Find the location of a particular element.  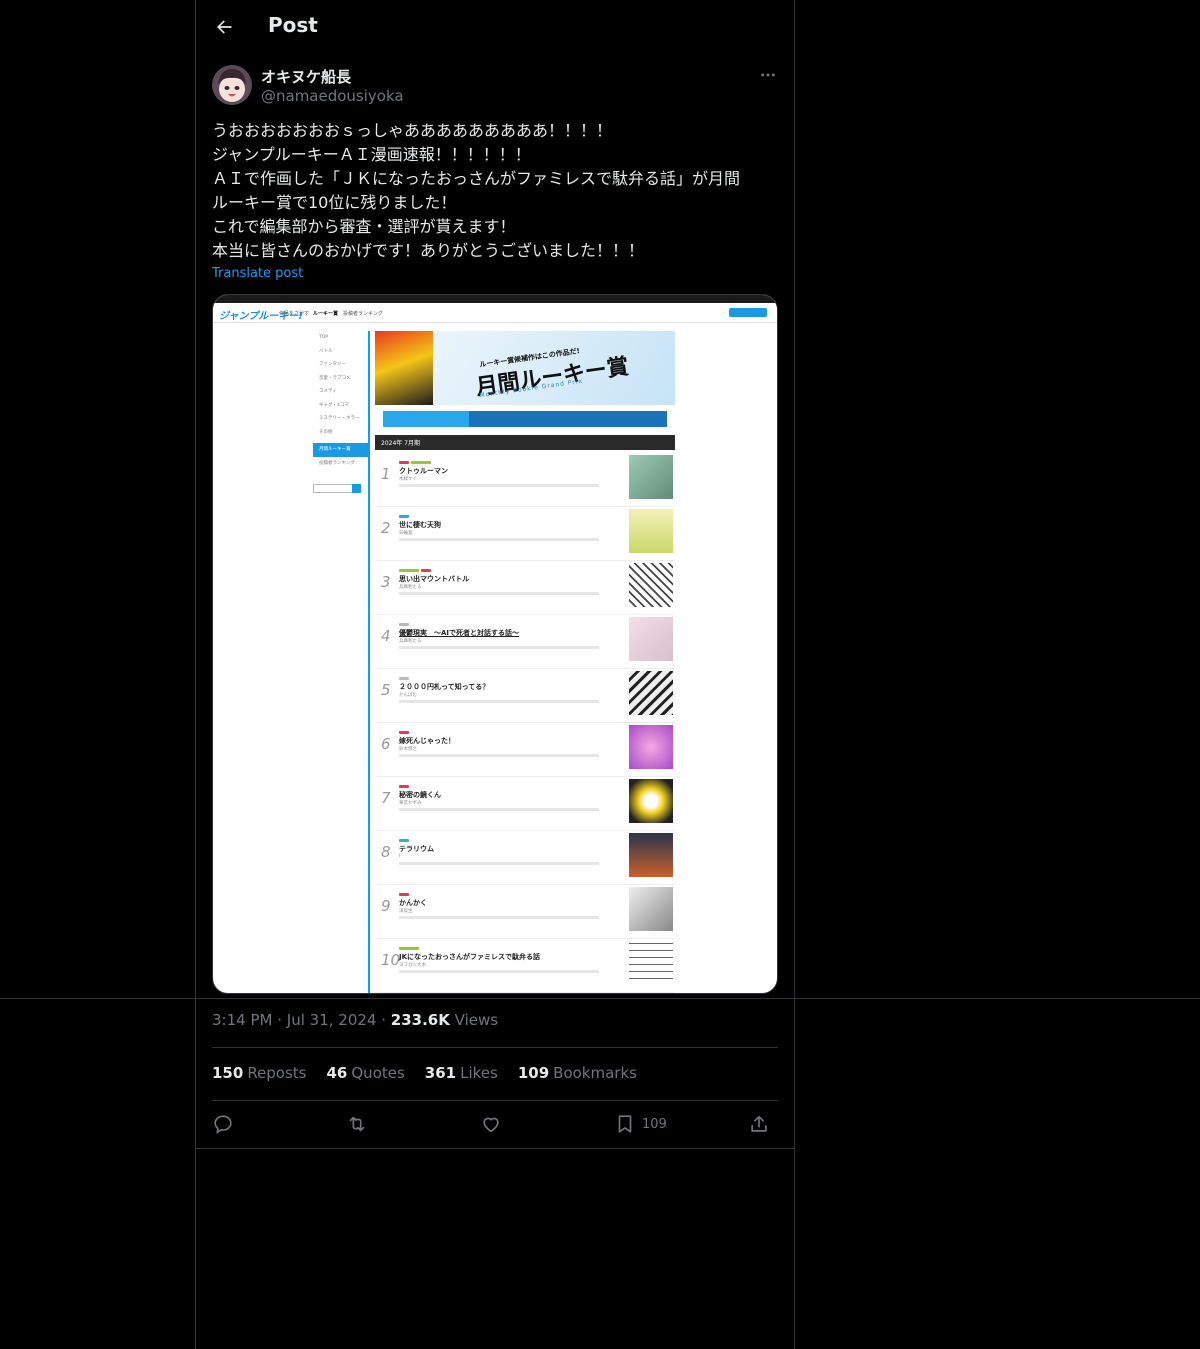

share-icon is located at coordinates (759, 1123).